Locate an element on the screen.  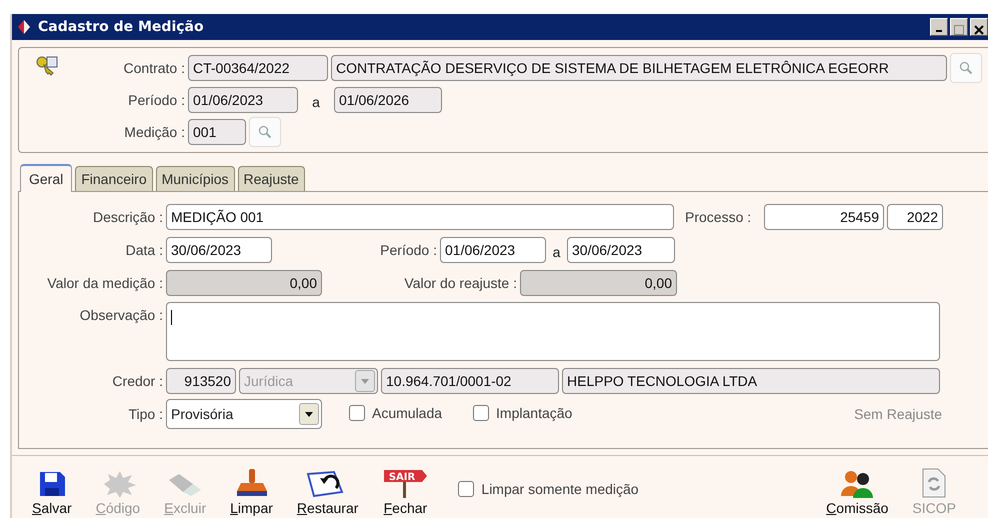
acumulada: Acumulada is located at coordinates (395, 412).